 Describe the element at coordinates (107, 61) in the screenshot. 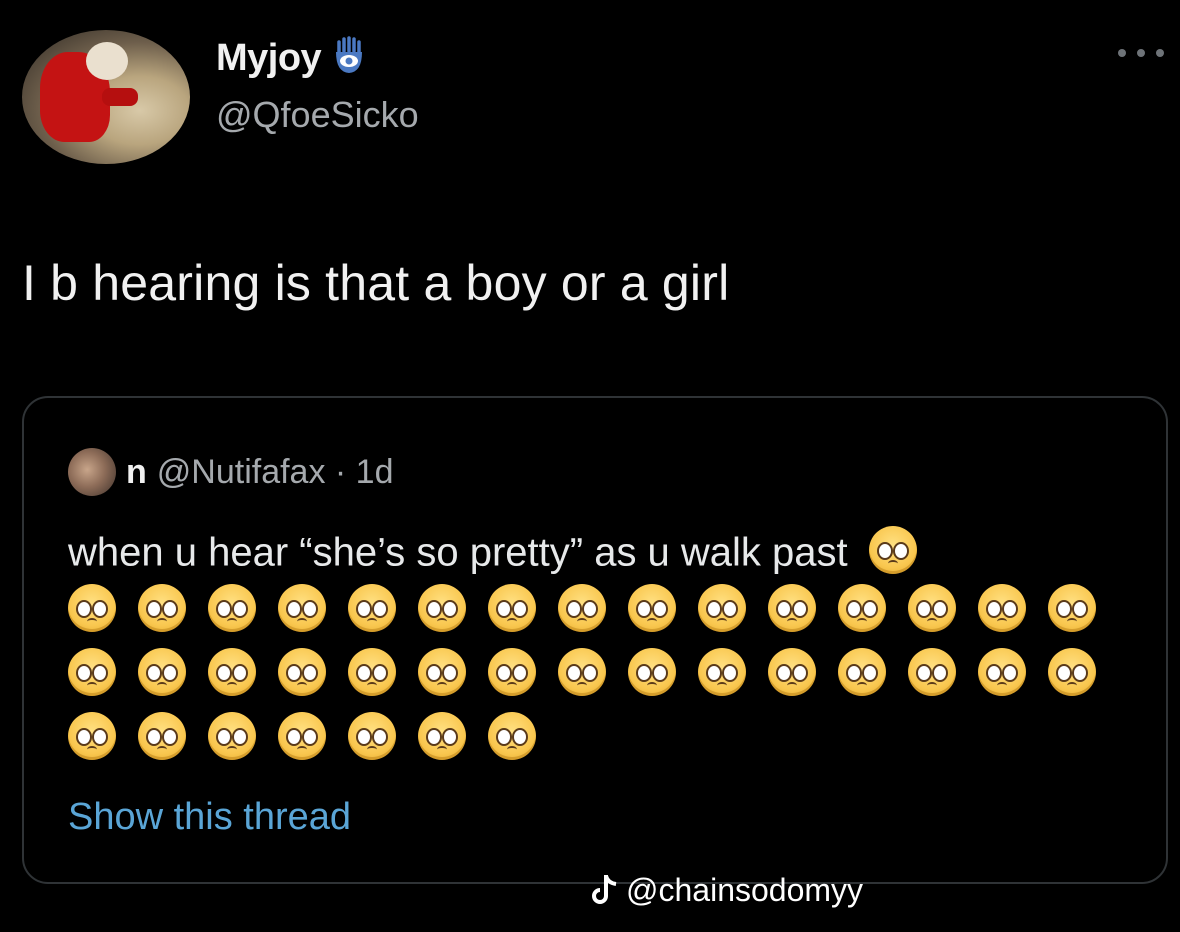

I see `avatar-head` at that location.